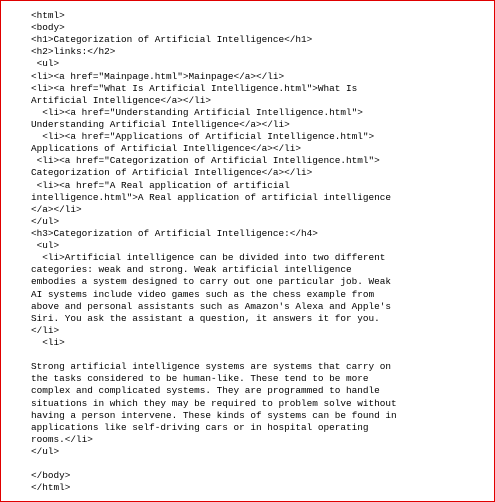 The width and height of the screenshot is (495, 502). Describe the element at coordinates (62, 439) in the screenshot. I see `code-line: rooms.</li>` at that location.